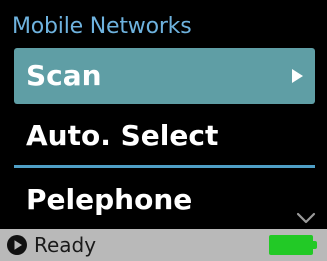  I want to click on status-text: Ready, so click(65, 245).